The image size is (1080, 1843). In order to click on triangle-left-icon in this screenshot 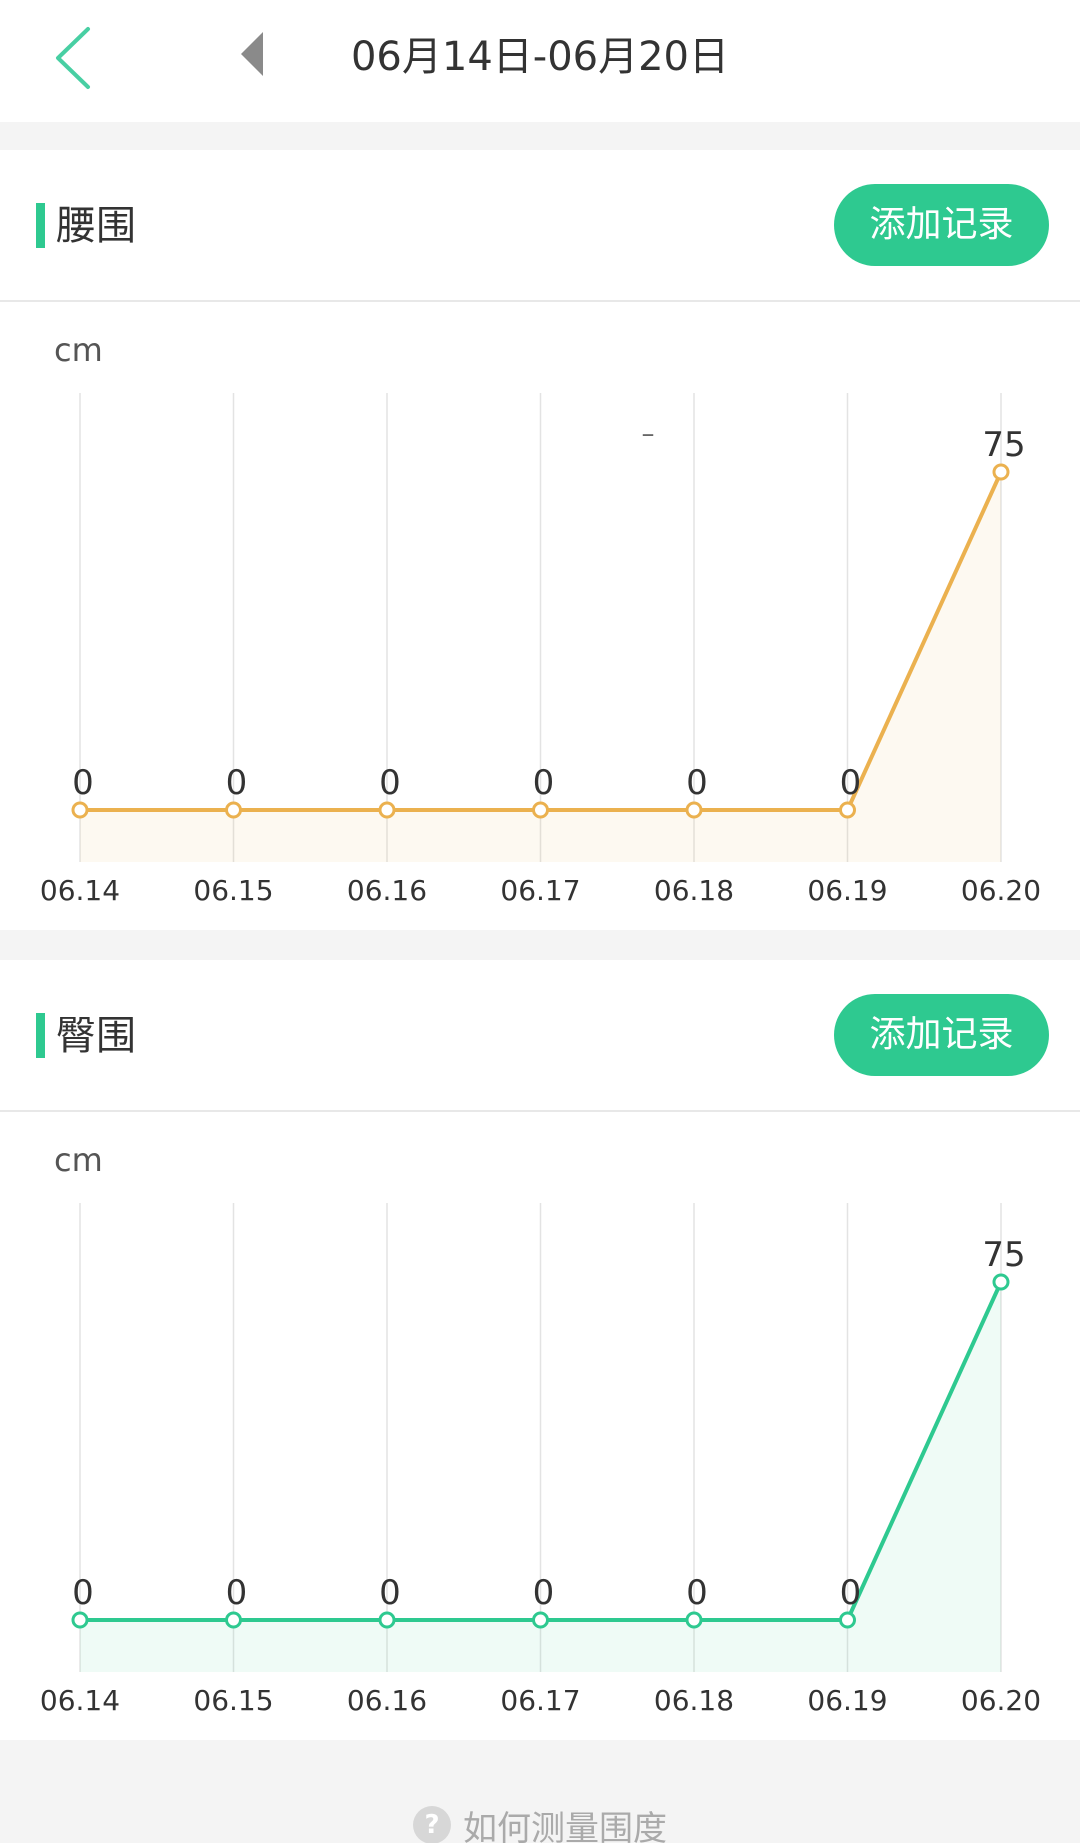, I will do `click(252, 54)`.